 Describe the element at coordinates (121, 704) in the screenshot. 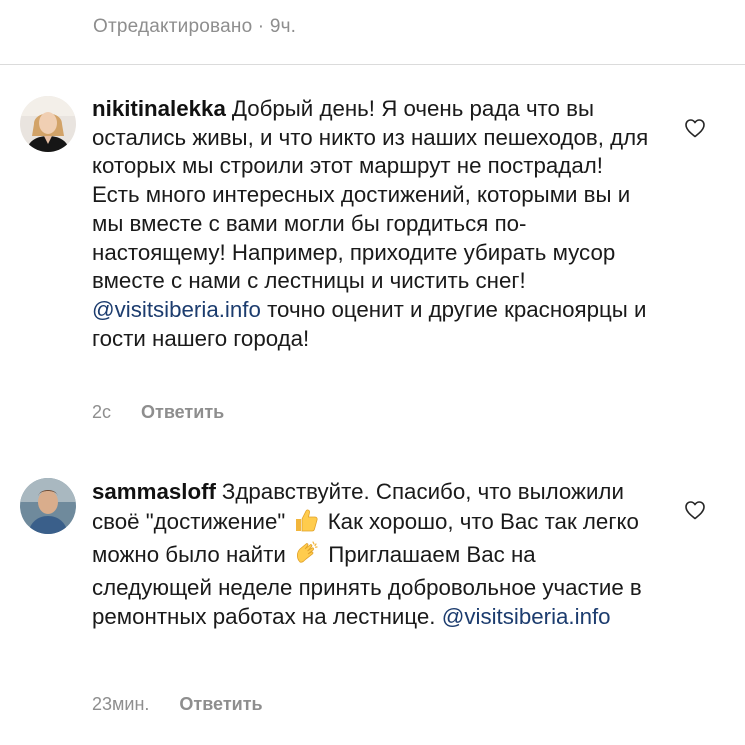

I see `comment-time: 23мин.` at that location.